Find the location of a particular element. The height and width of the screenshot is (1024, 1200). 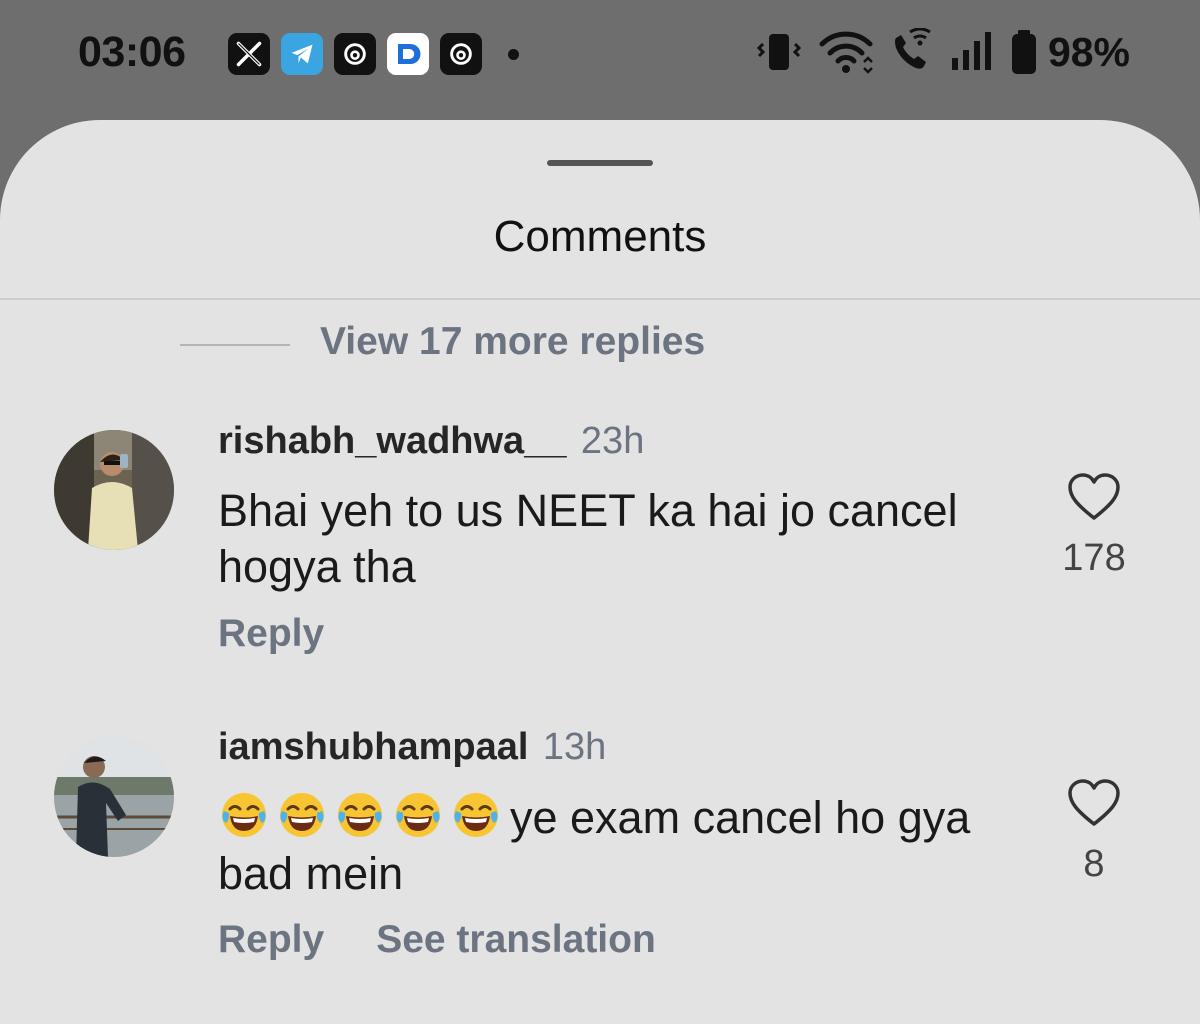

drag-handle is located at coordinates (600, 163).